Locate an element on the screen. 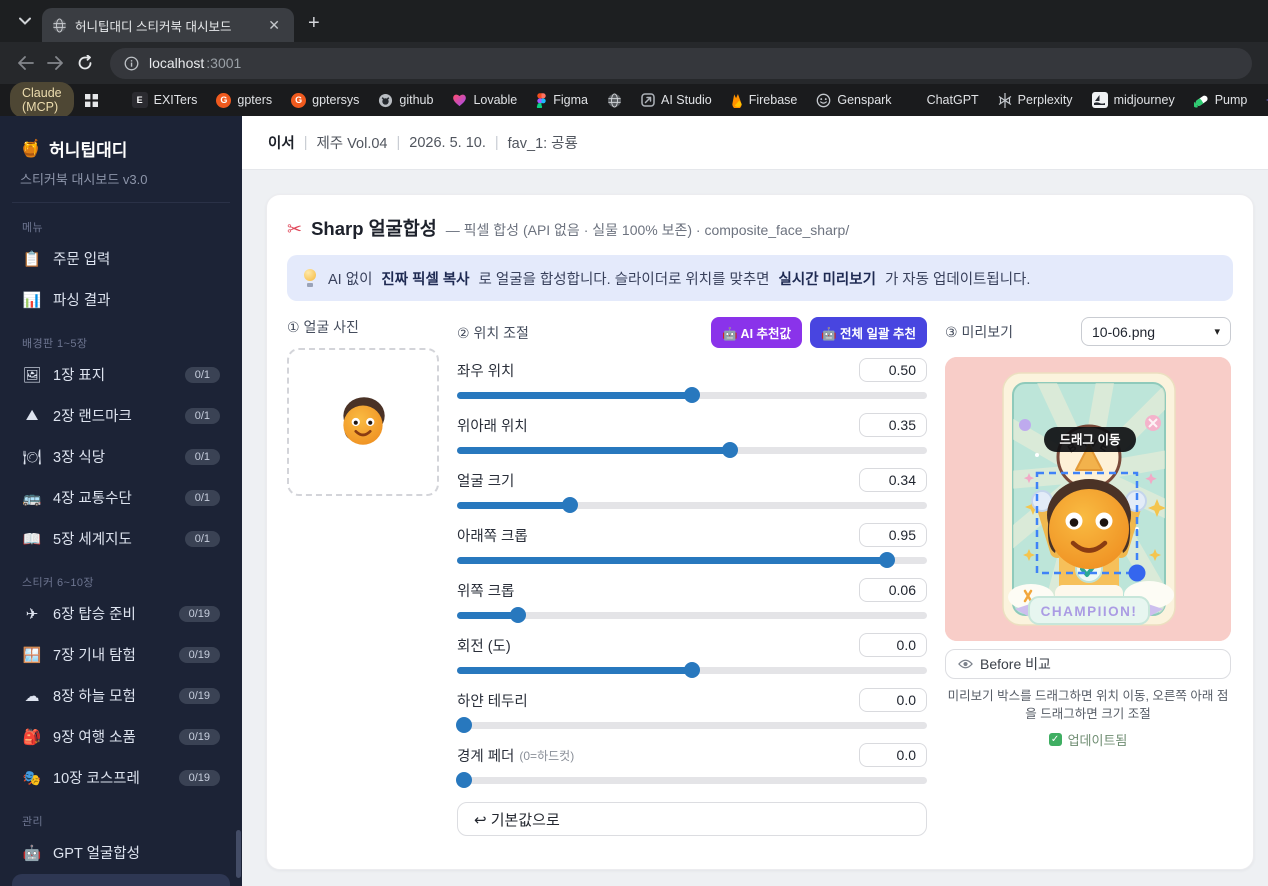  sidebar-item-page9-travel-goods: 🎒 9장 여행 소품 0/19 is located at coordinates (121, 736).